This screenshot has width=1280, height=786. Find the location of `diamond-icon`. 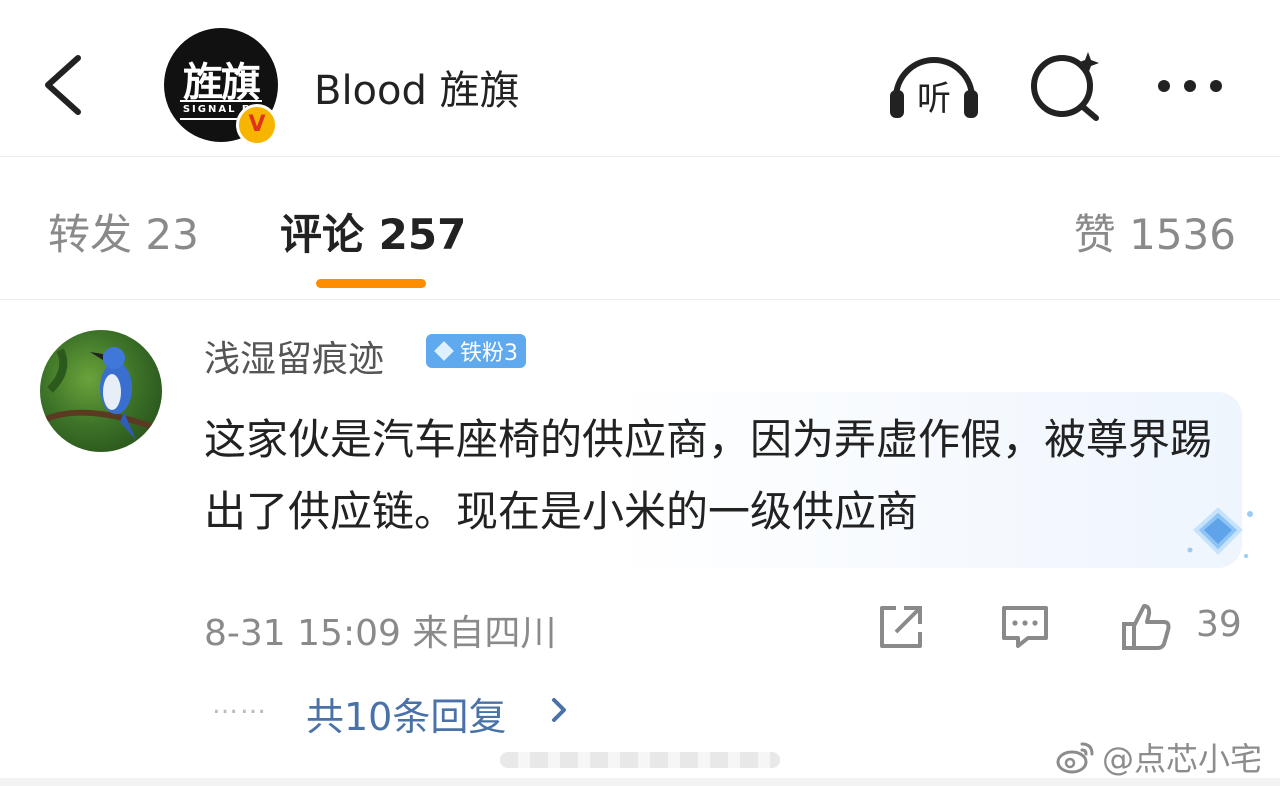

diamond-icon is located at coordinates (444, 351).